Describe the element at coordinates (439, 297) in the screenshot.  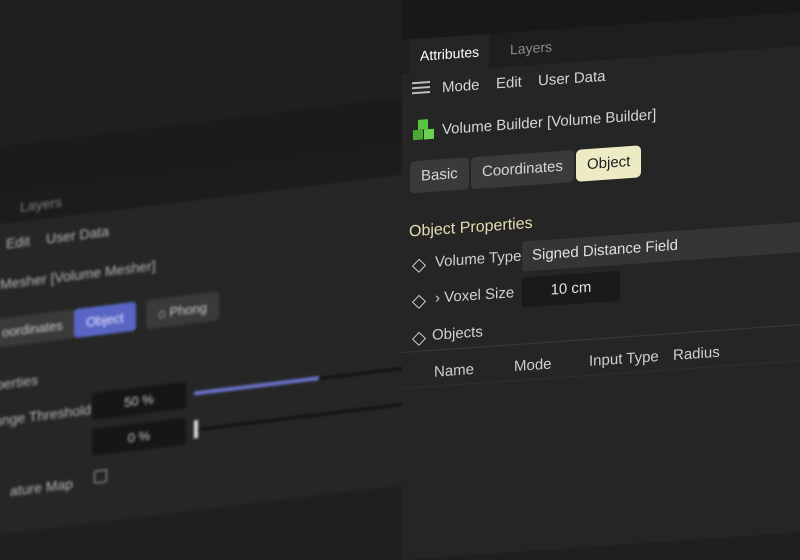
I see `chevron-right-icon: ›` at that location.